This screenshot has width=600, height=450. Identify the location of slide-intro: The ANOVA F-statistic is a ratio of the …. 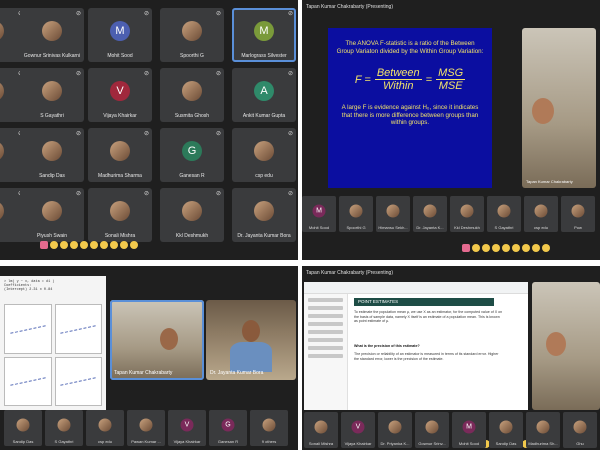
(410, 47).